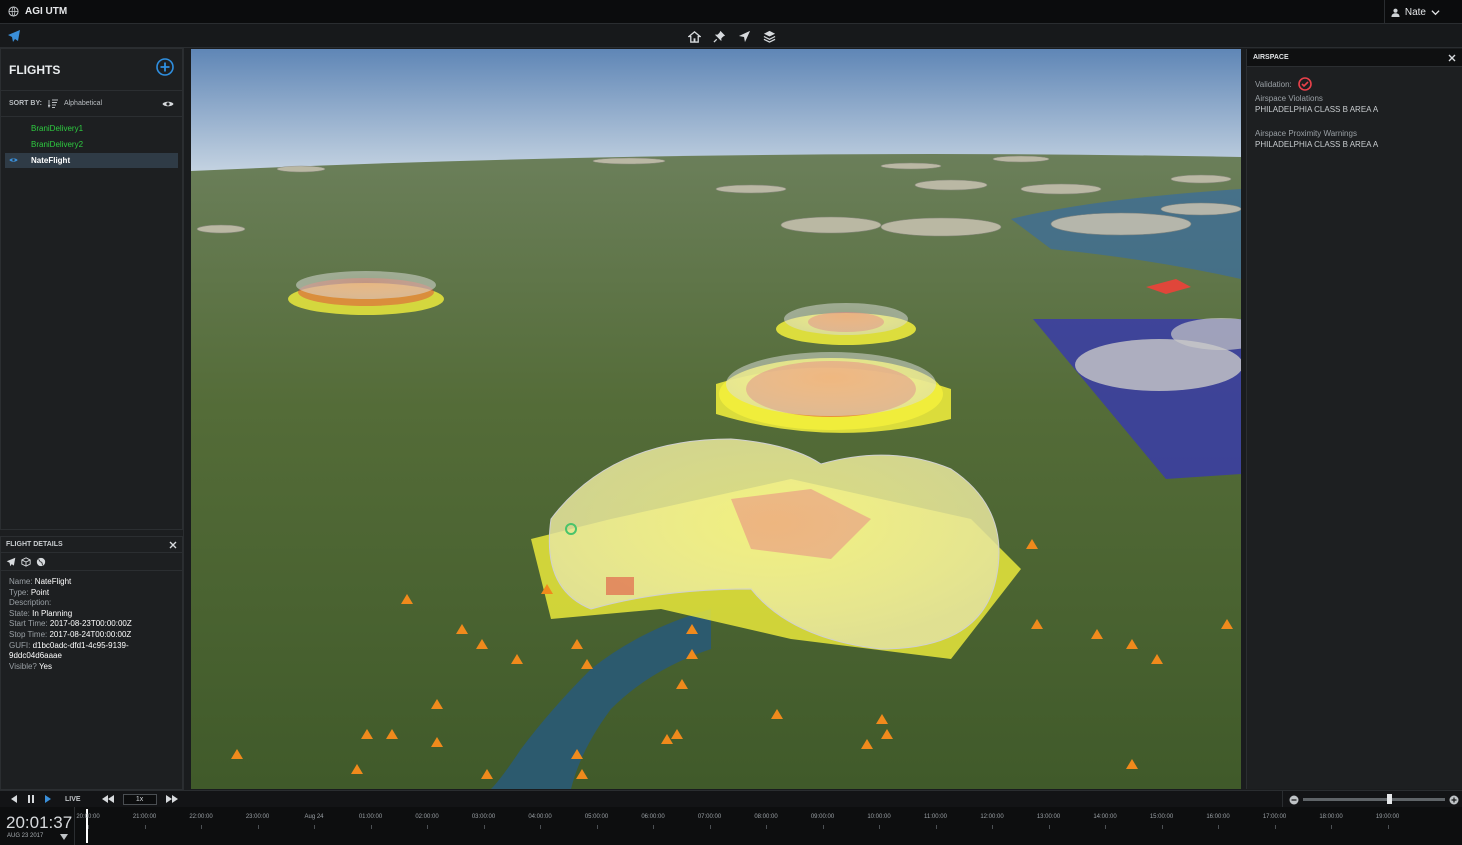  I want to click on zoom-in-icon, so click(1454, 800).